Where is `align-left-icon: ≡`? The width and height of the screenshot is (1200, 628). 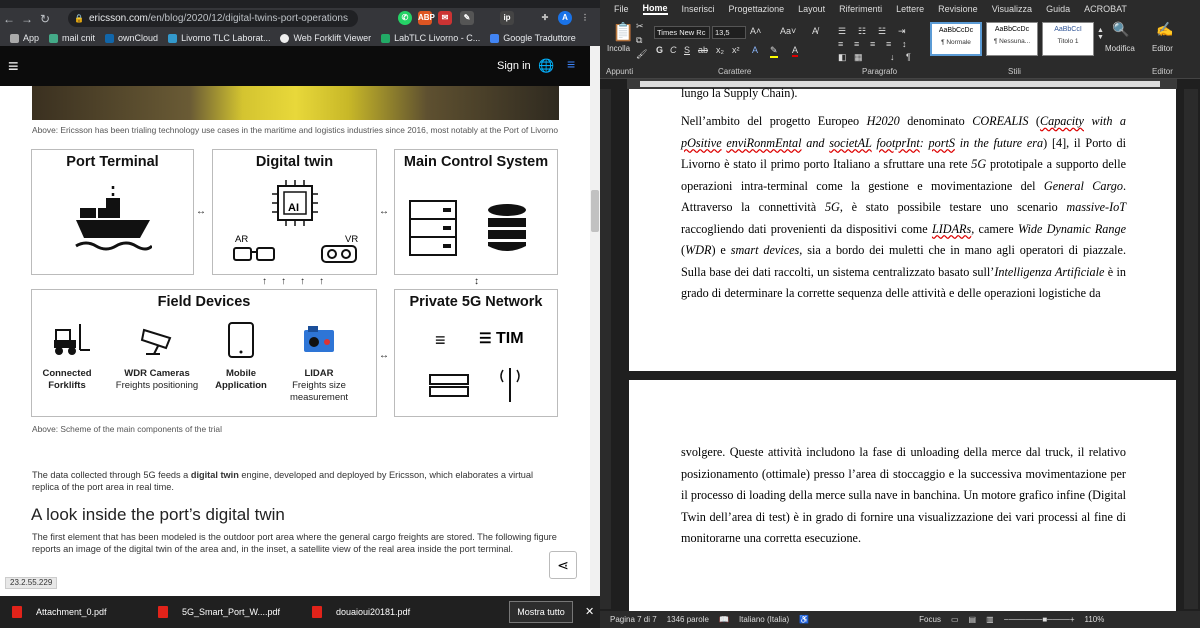 align-left-icon: ≡ is located at coordinates (840, 44).